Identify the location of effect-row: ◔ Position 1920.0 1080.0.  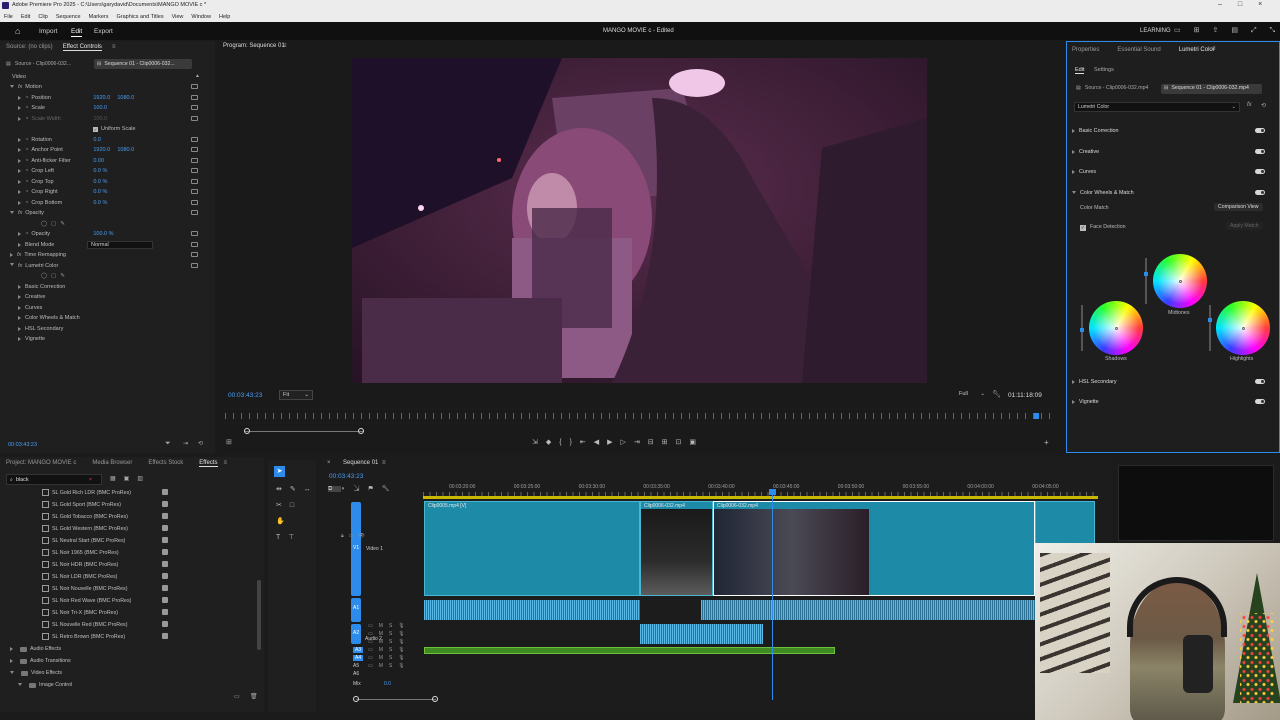
(107, 98).